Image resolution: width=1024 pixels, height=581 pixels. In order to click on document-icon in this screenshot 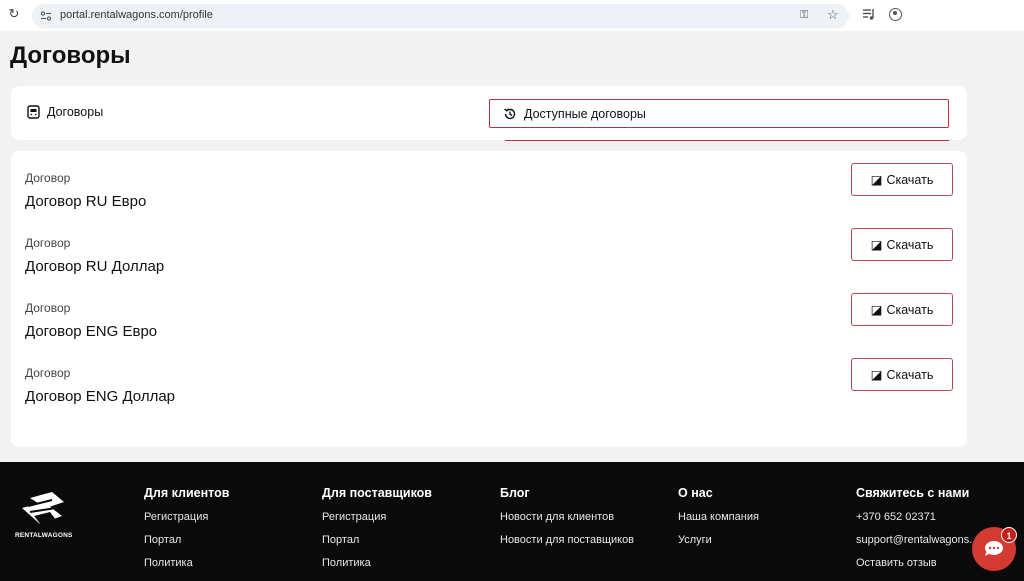, I will do `click(33, 112)`.